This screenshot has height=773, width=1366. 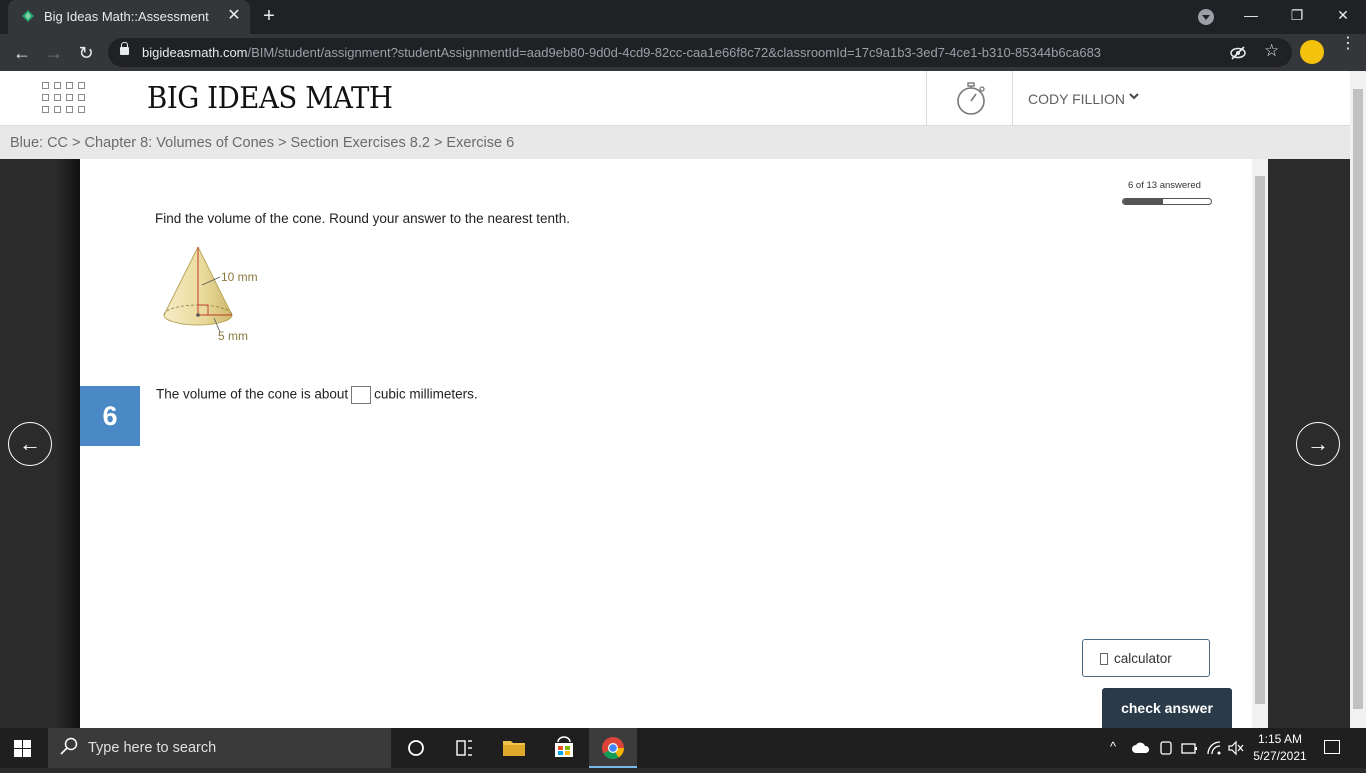 I want to click on task-view-icon, so click(x=464, y=748).